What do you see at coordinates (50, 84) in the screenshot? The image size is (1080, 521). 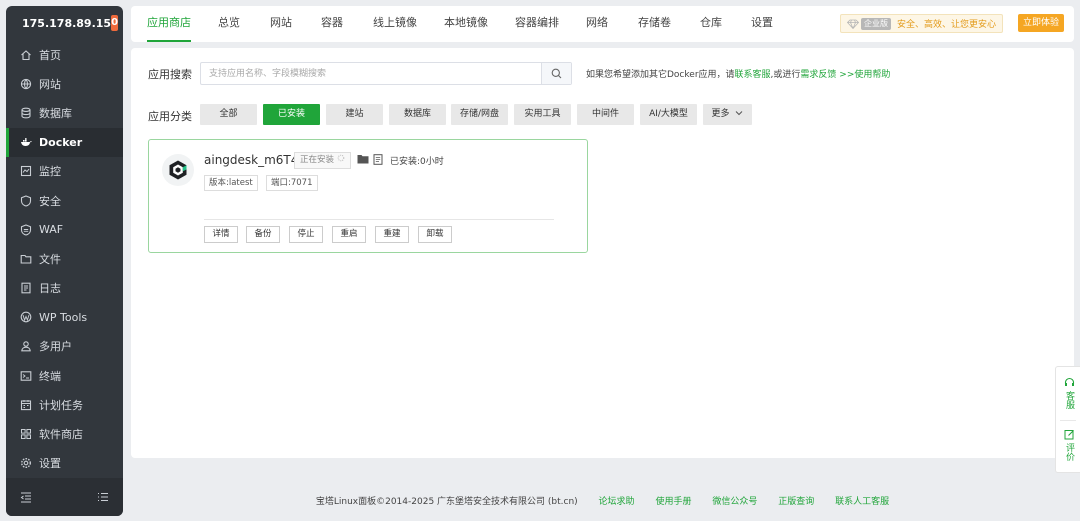 I see `sidebar-item-label: 网站` at bounding box center [50, 84].